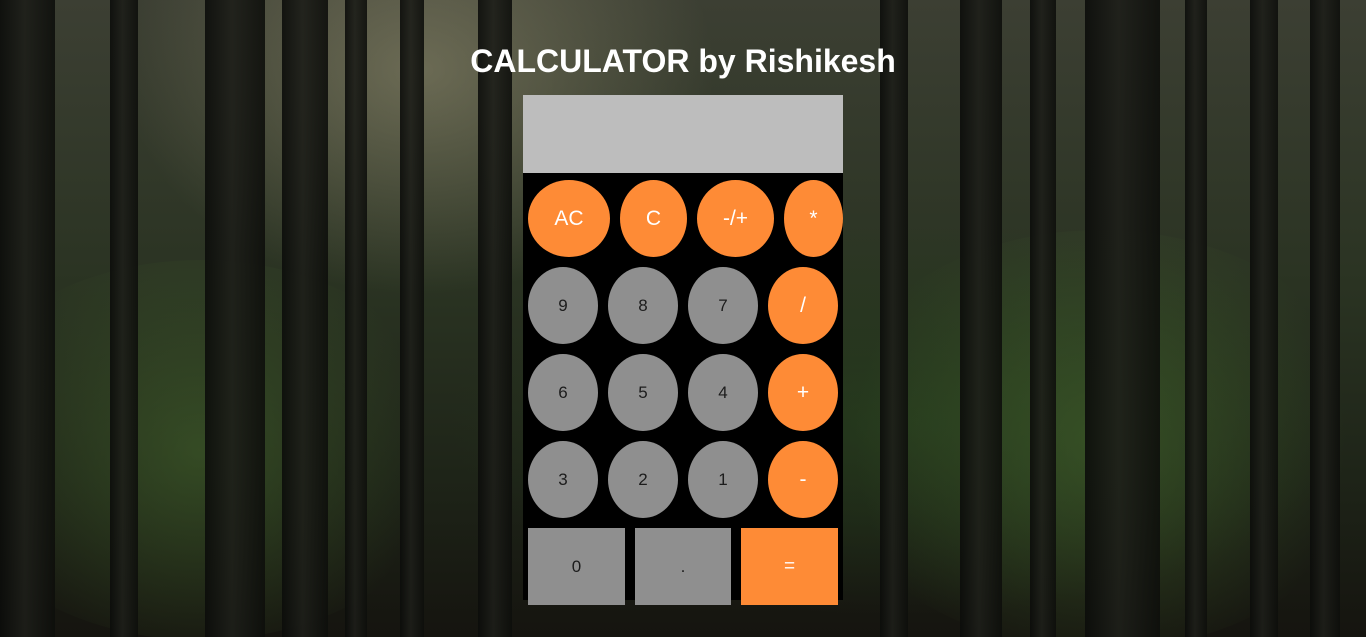  Describe the element at coordinates (803, 392) in the screenshot. I see `add-button: +` at that location.